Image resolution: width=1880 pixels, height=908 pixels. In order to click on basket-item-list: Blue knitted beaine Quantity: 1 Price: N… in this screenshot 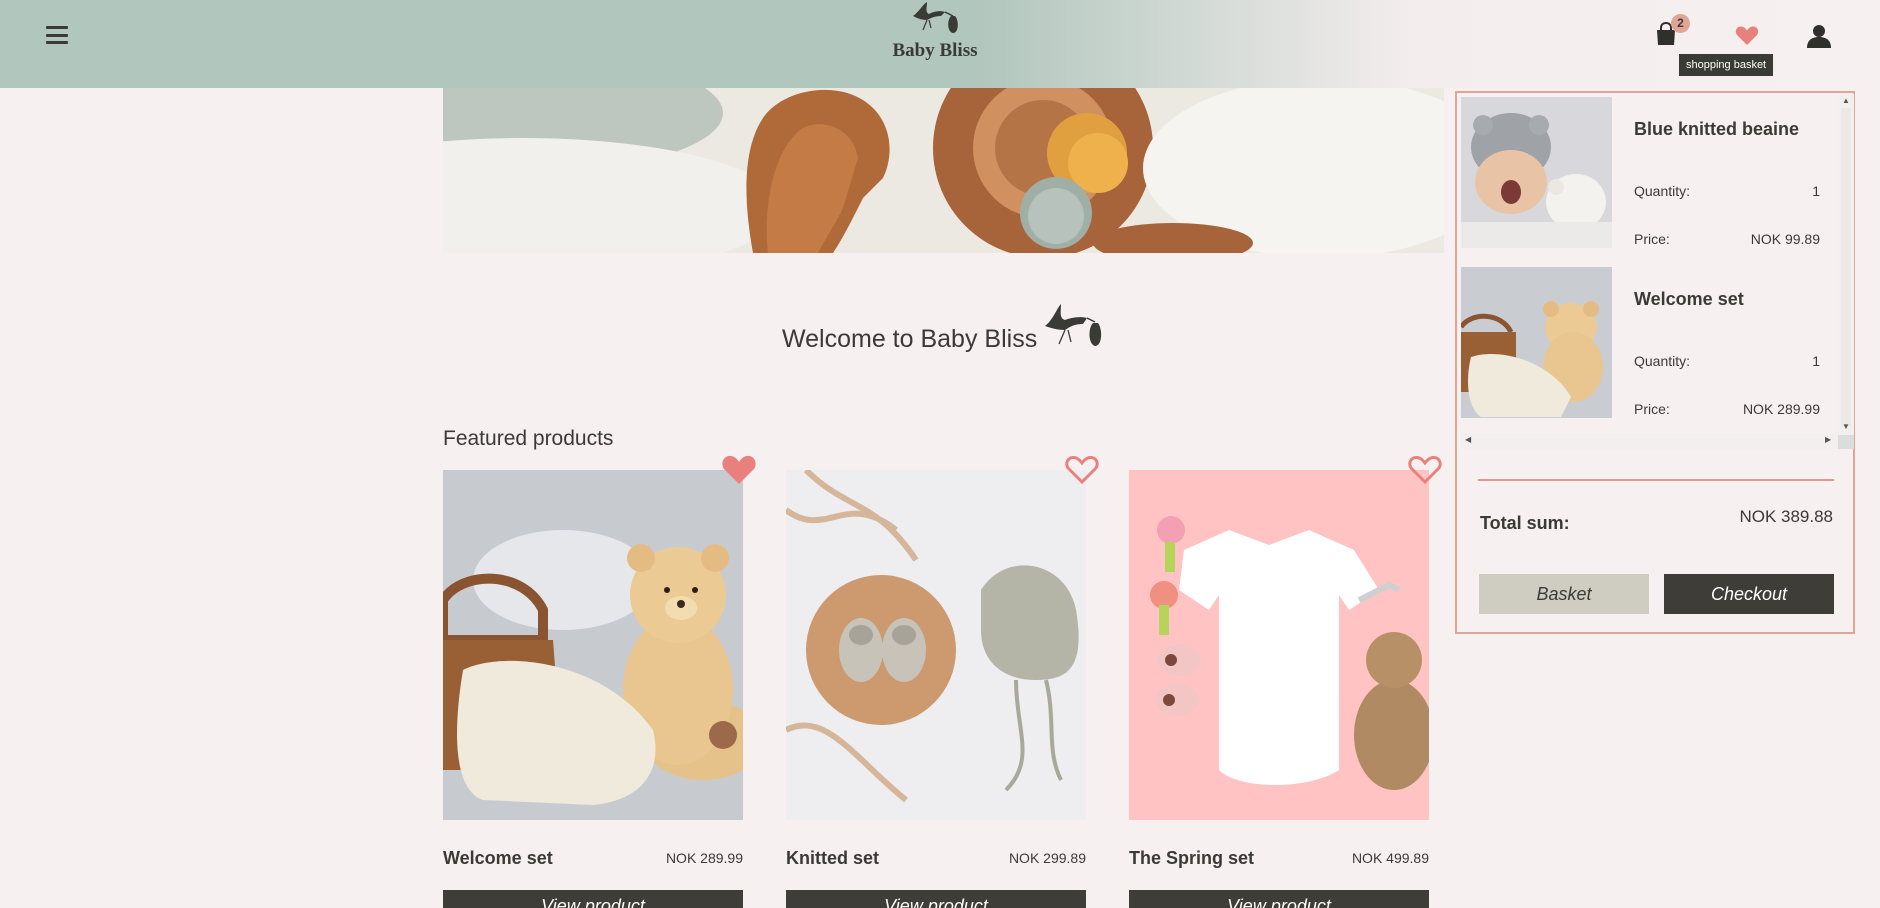, I will do `click(1652, 262)`.